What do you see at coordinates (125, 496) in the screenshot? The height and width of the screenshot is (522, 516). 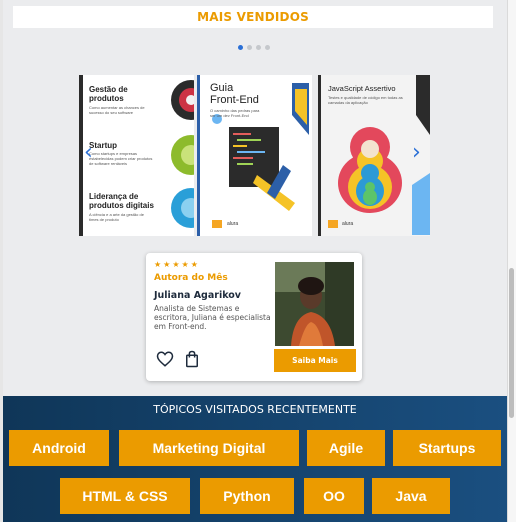 I see `topic-tag: HTML & CSS` at bounding box center [125, 496].